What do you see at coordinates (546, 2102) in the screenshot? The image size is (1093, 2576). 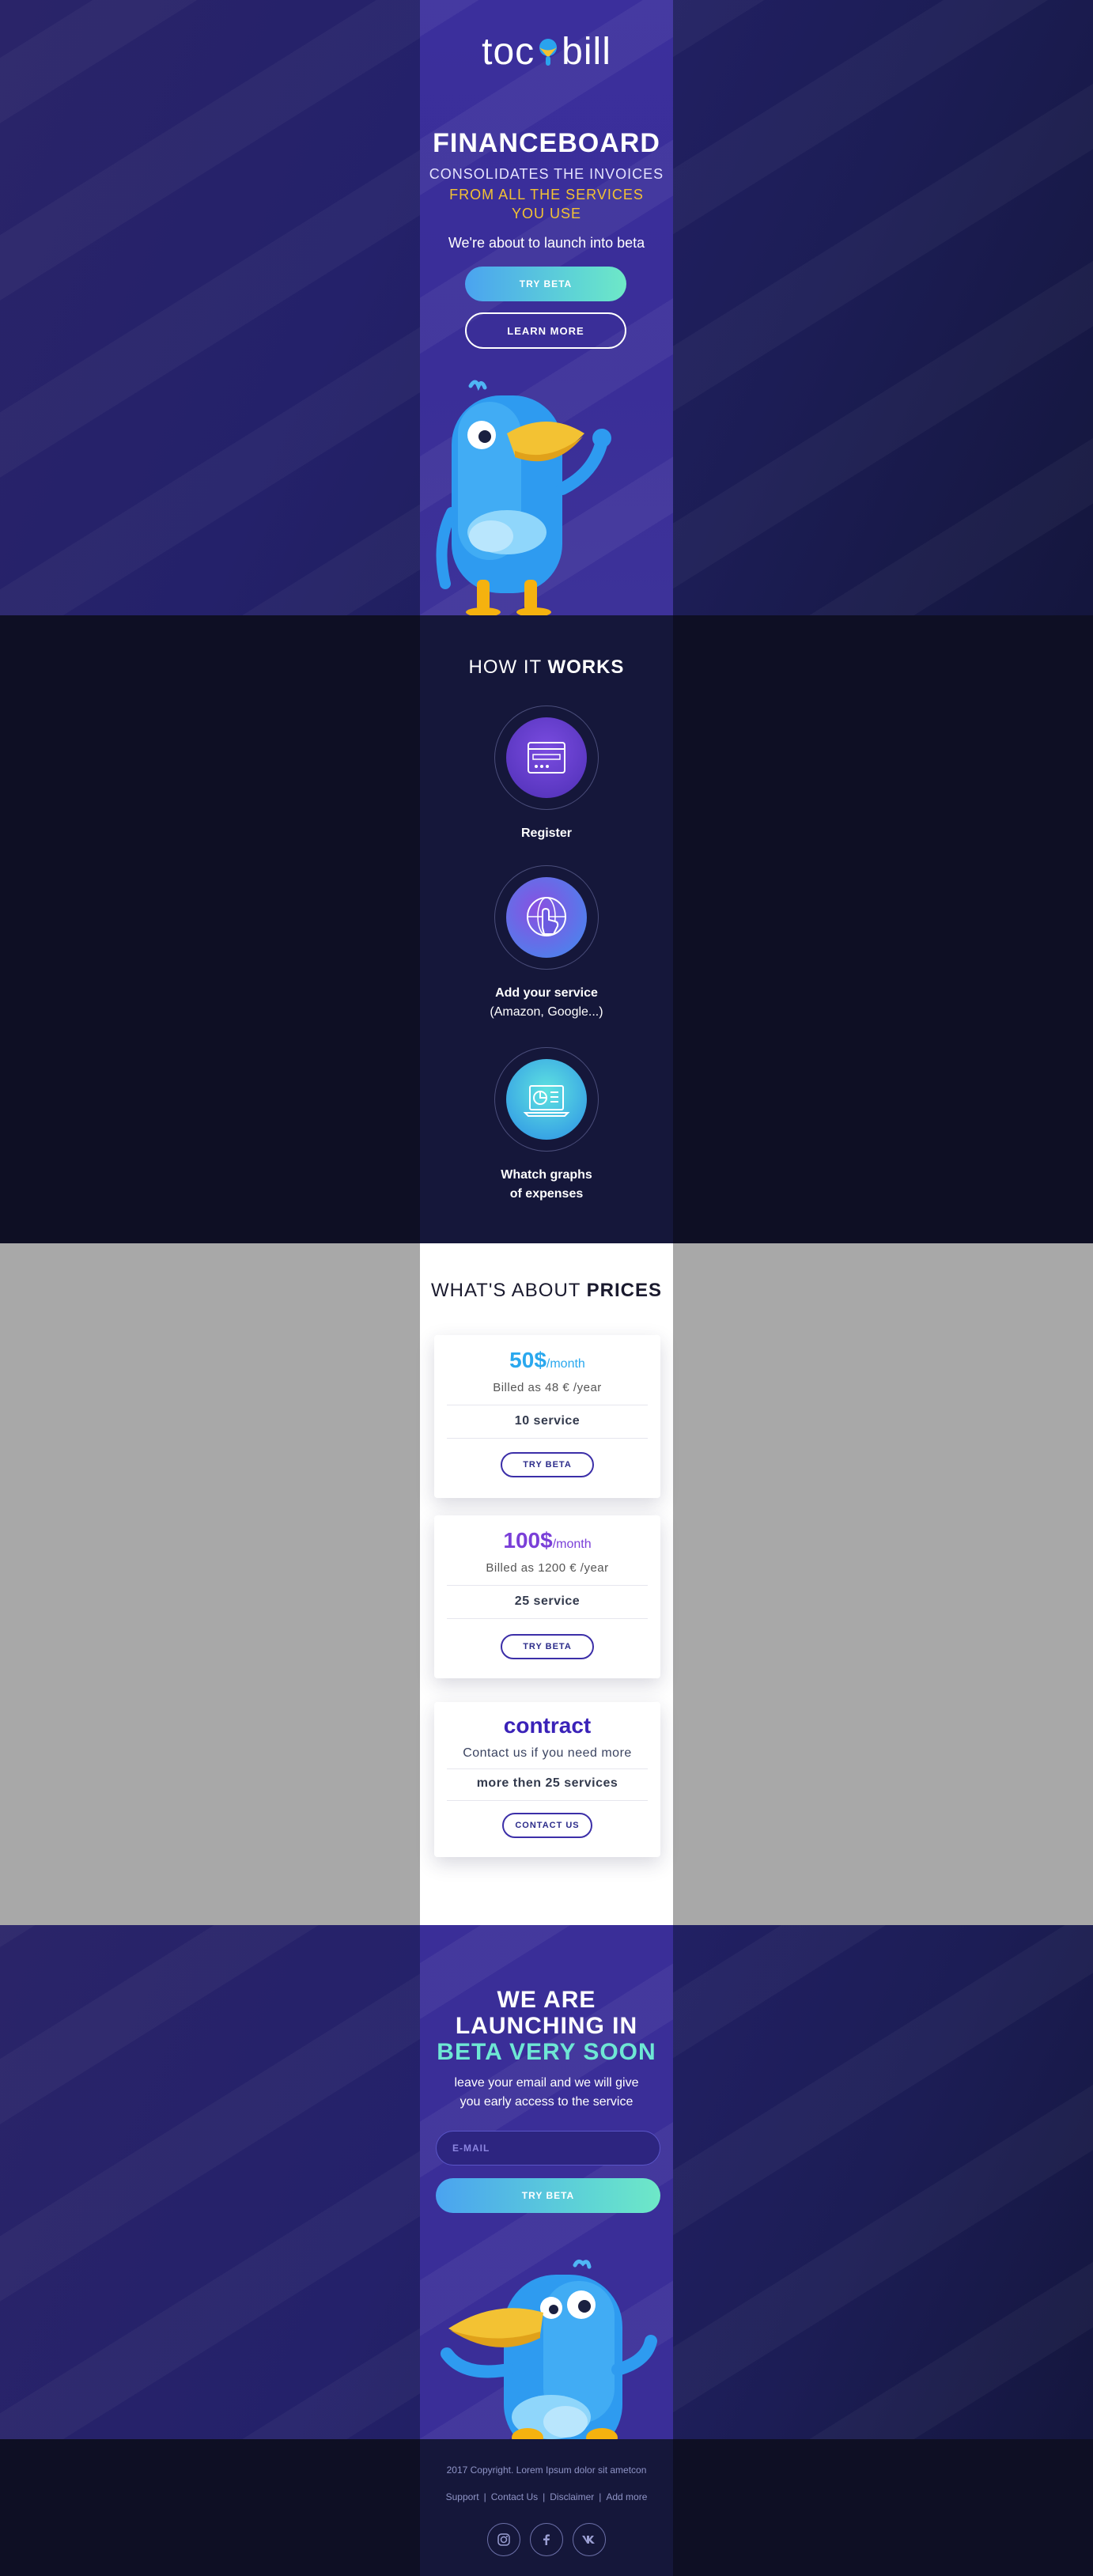 I see `launch-subtitle-line2: you early access to the service` at bounding box center [546, 2102].